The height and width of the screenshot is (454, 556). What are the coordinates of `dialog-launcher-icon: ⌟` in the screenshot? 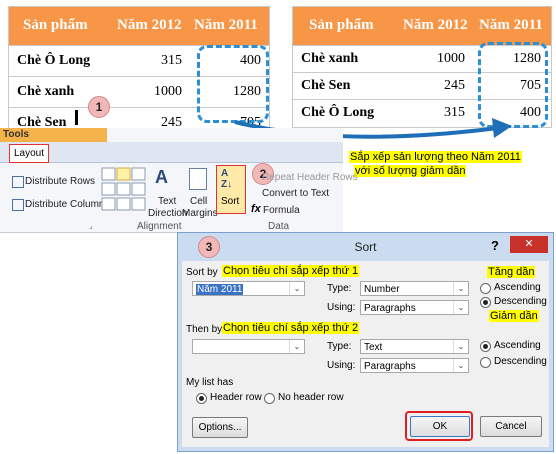 It's located at (91, 225).